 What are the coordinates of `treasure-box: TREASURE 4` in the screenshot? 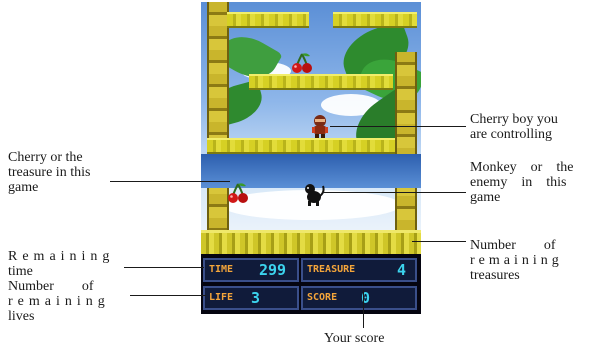 It's located at (359, 270).